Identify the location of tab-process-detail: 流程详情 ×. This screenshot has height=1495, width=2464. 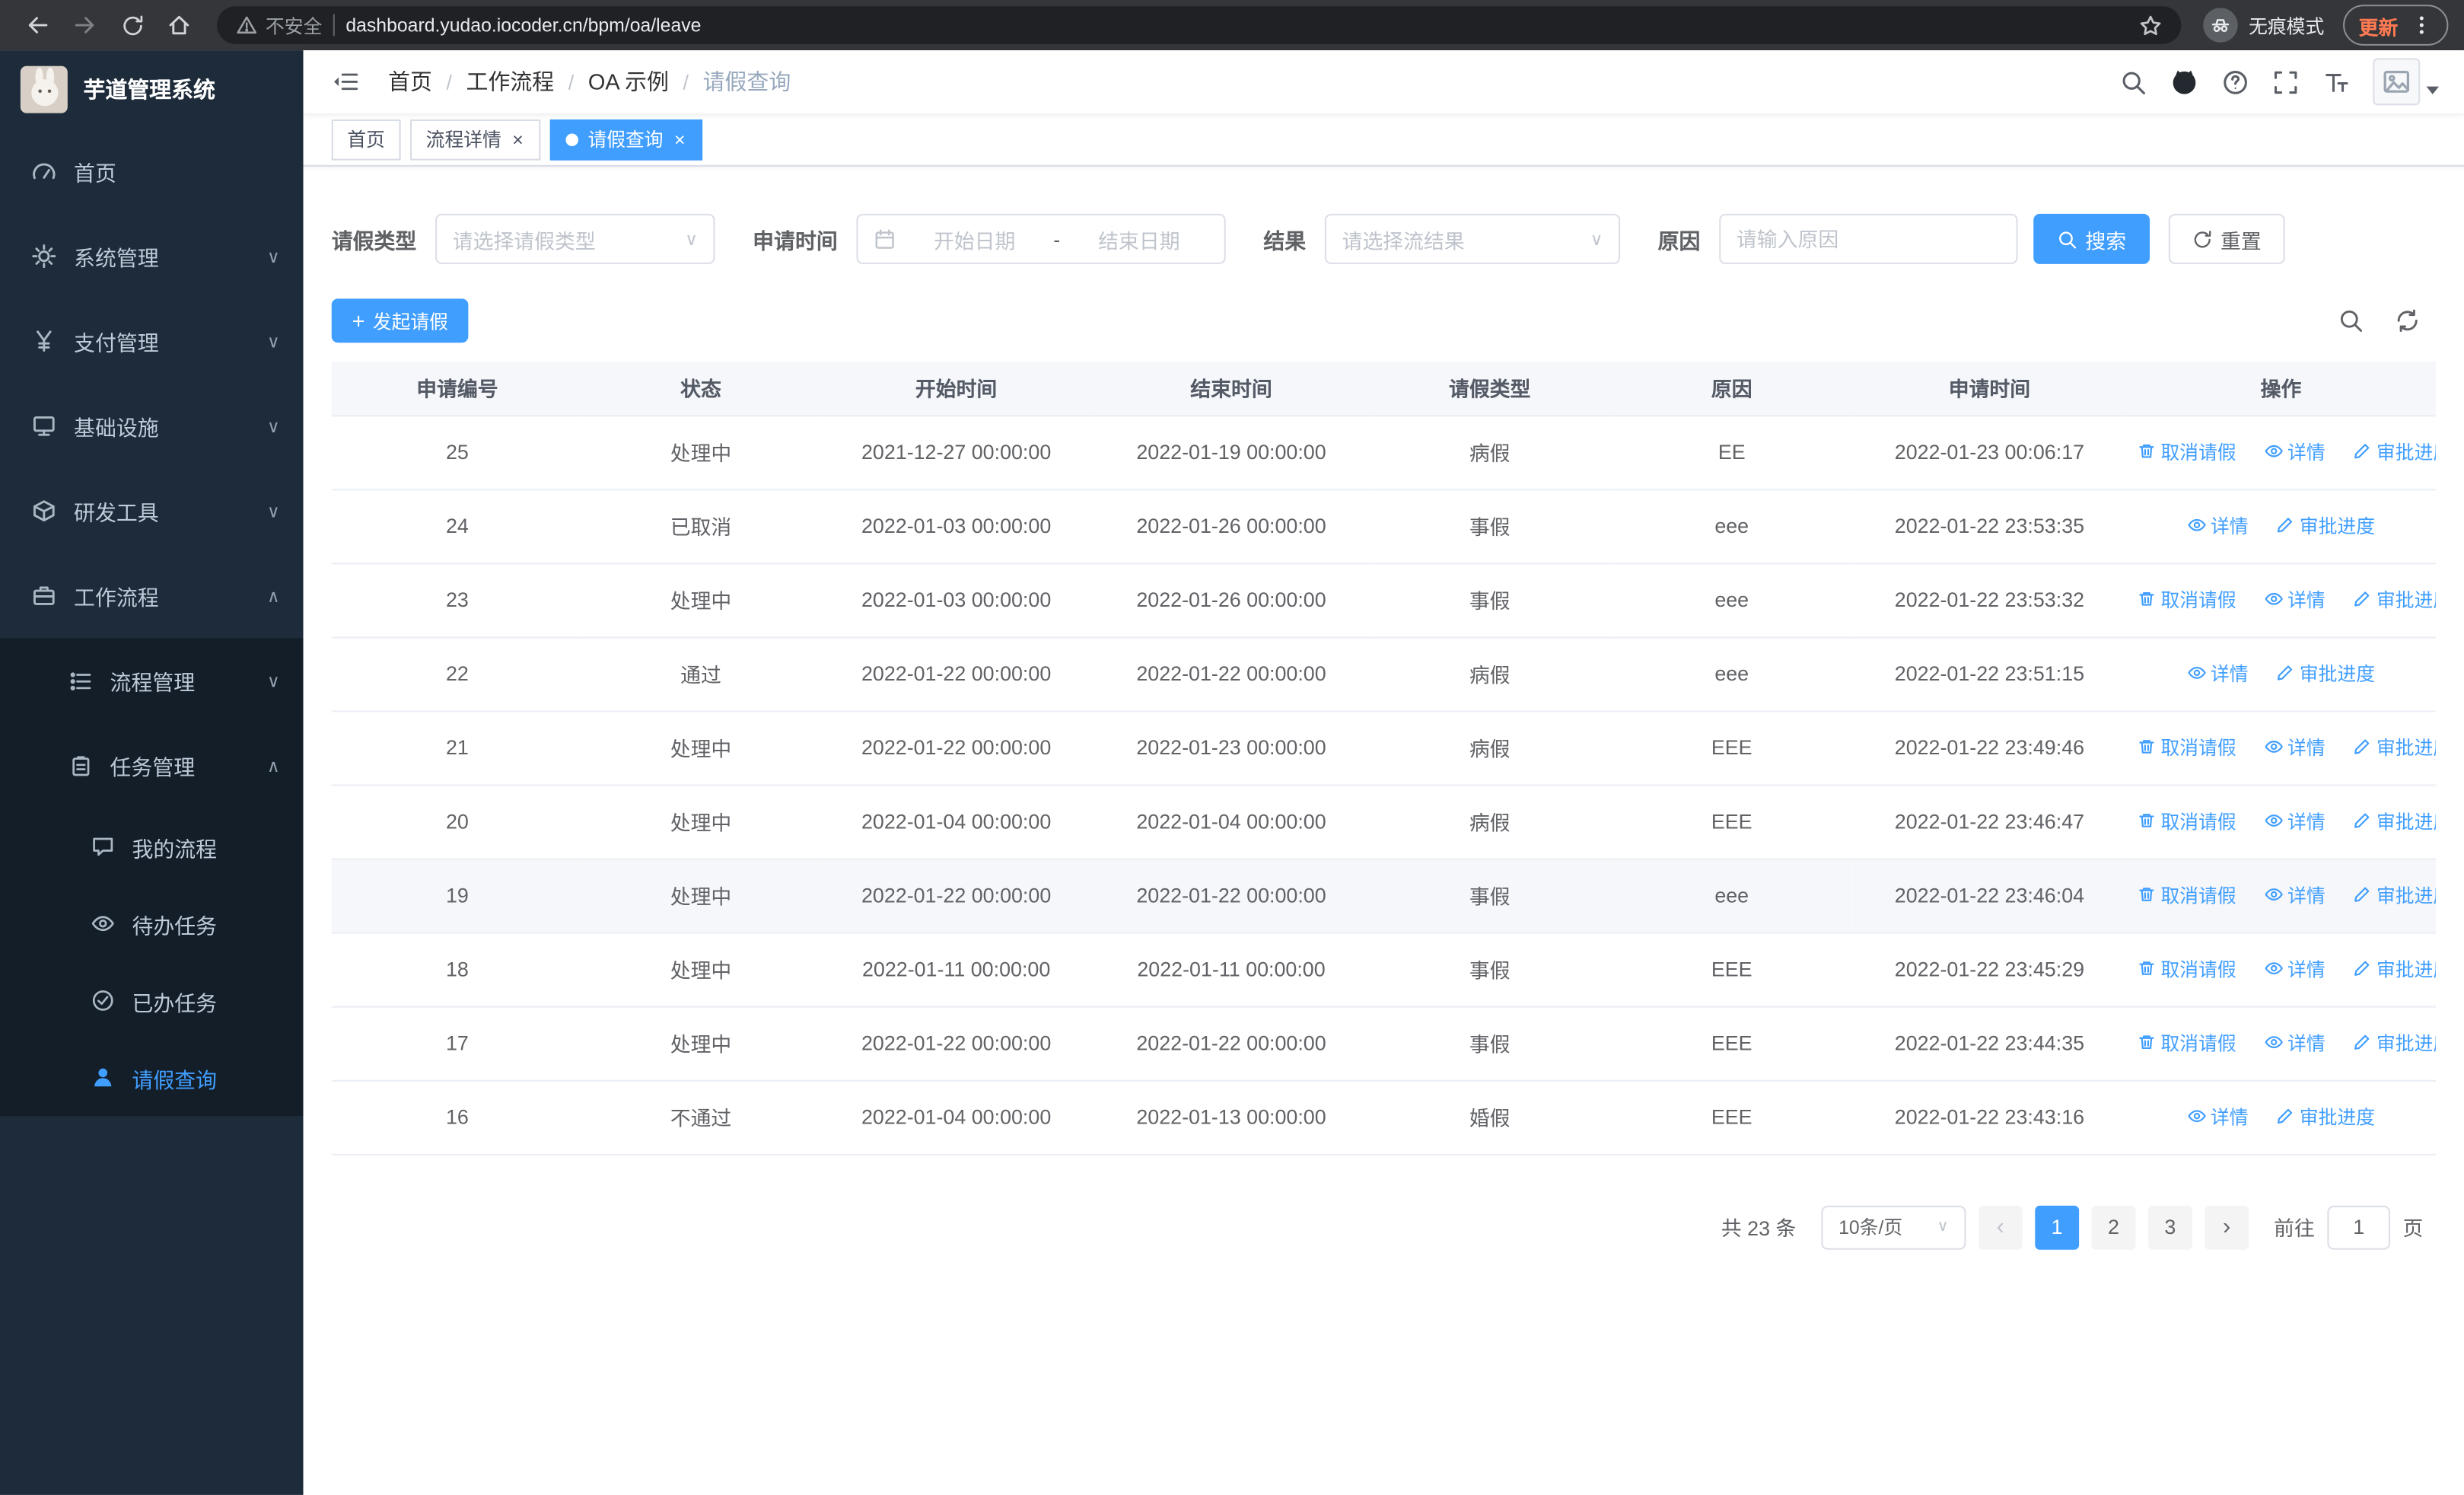
(475, 139).